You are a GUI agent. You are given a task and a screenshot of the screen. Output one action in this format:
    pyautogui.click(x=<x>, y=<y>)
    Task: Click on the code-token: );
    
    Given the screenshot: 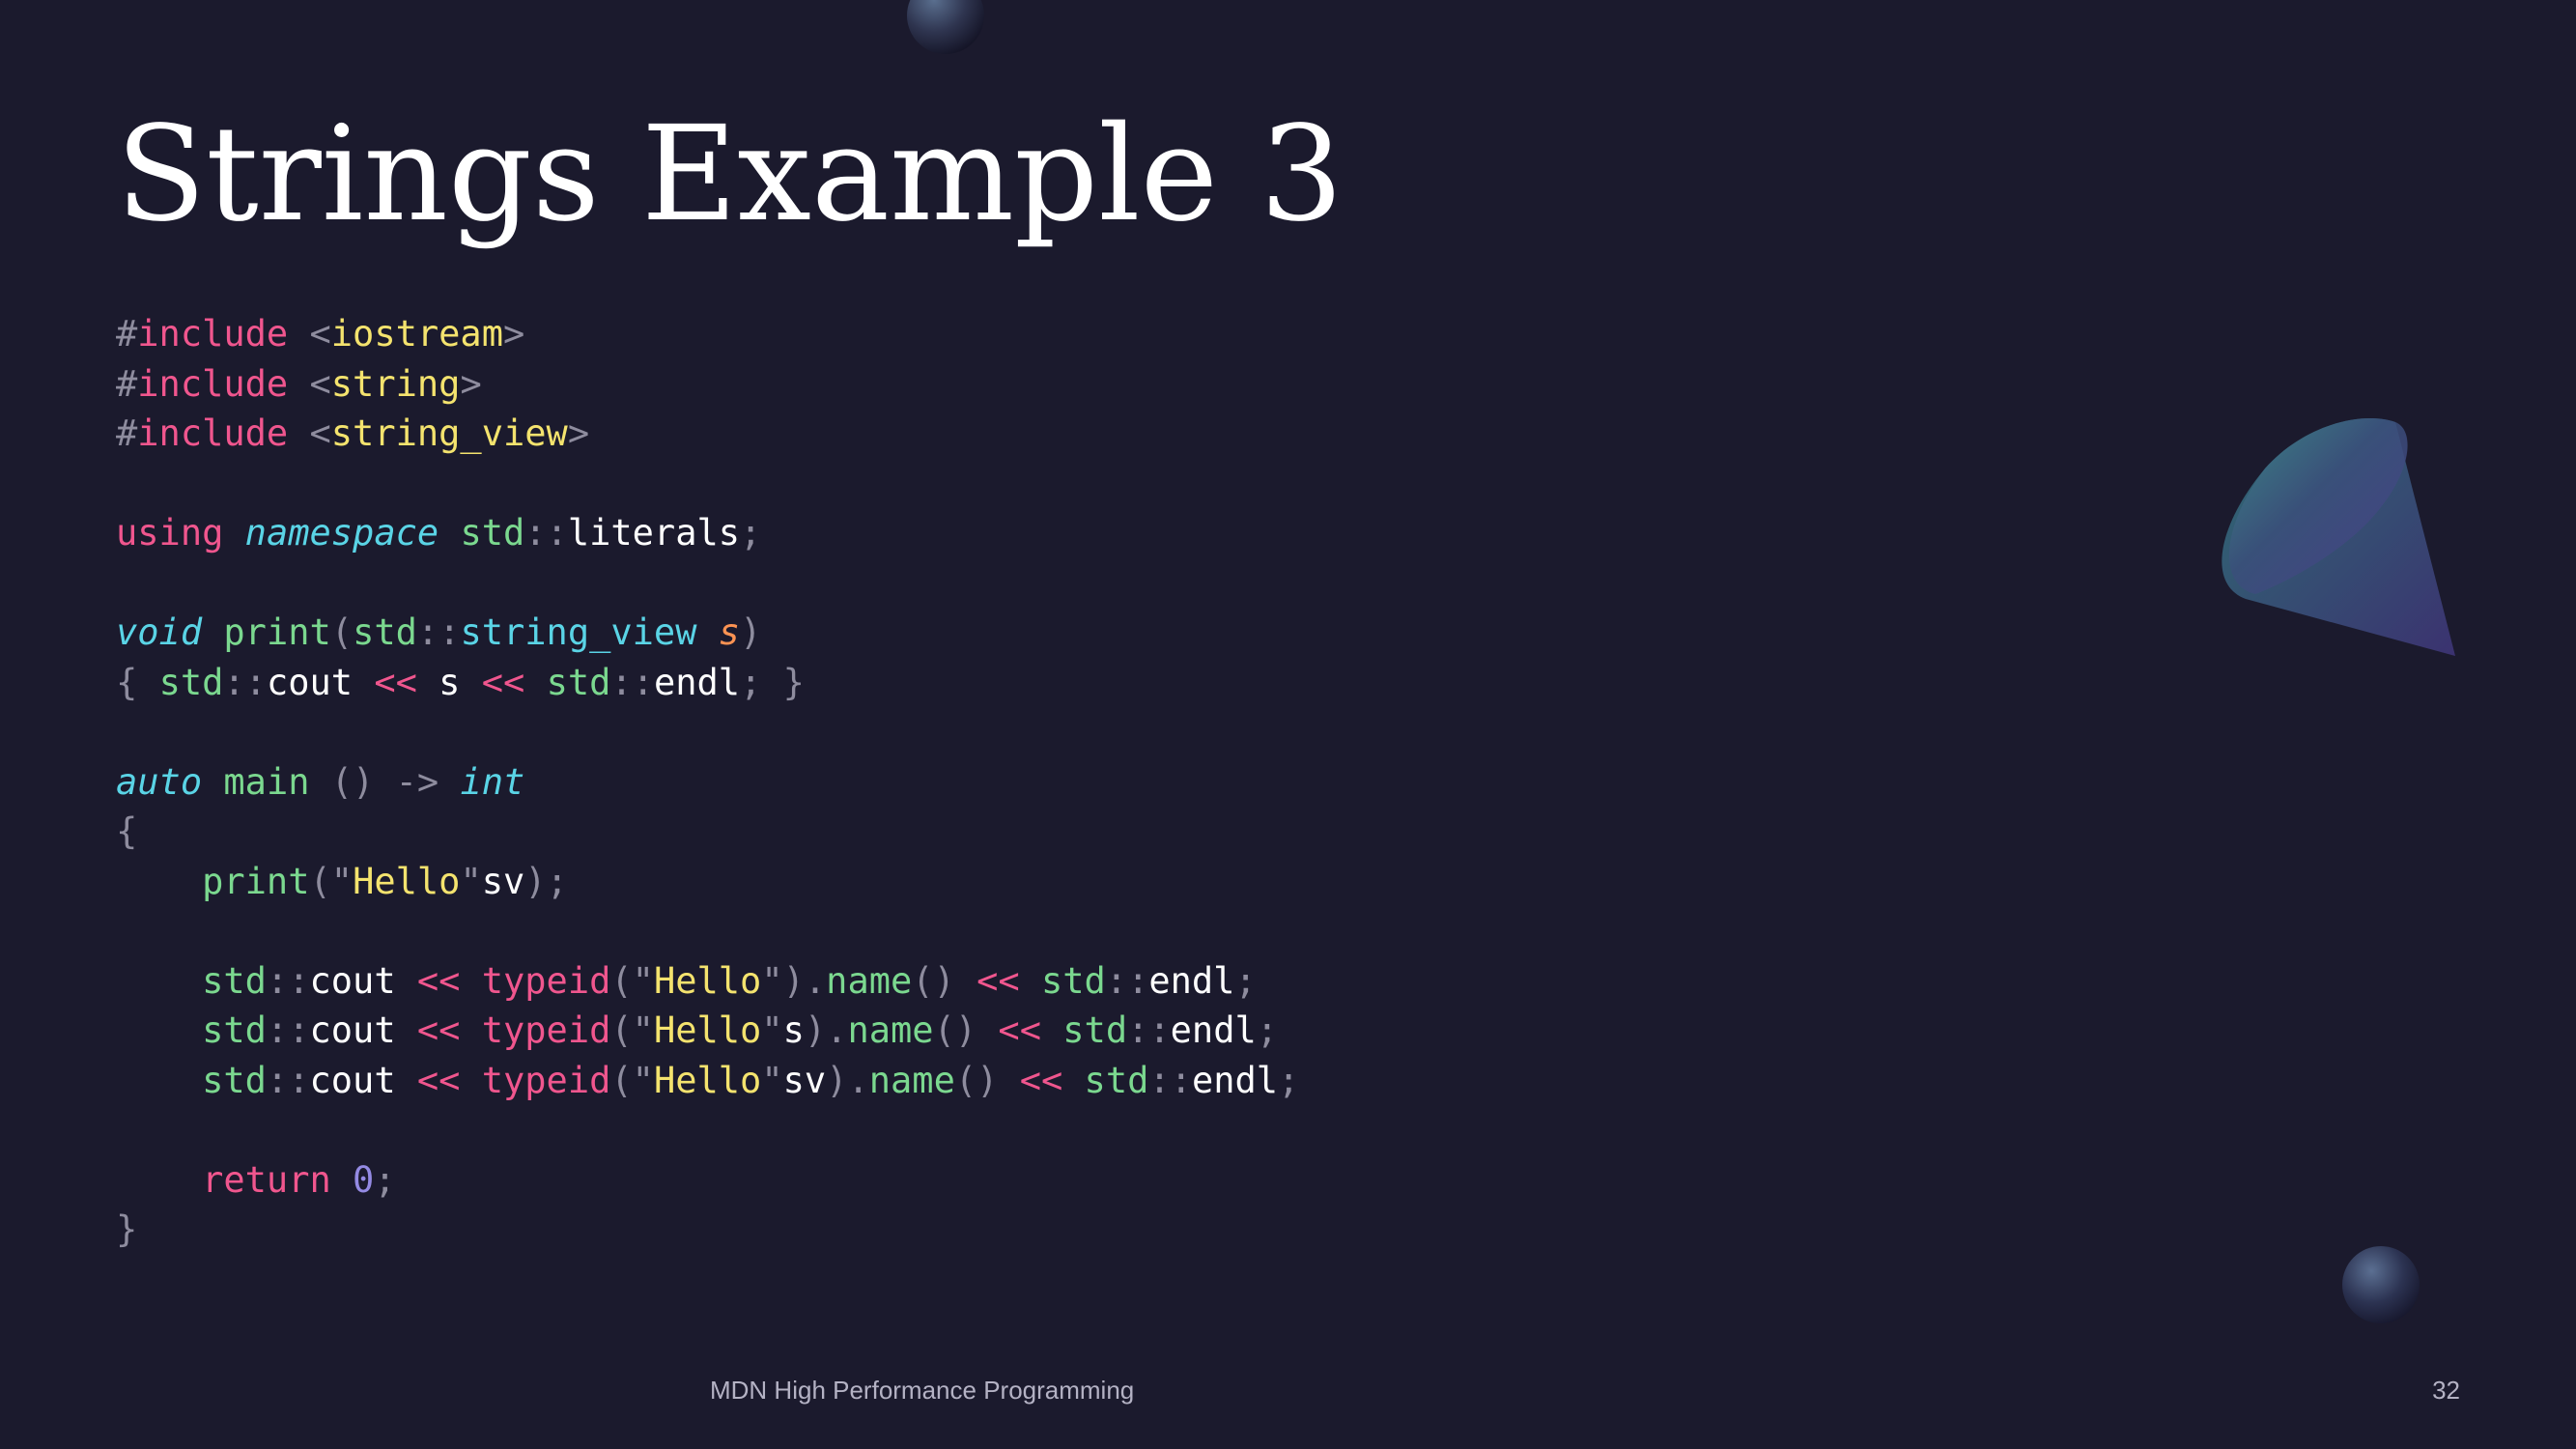 What is the action you would take?
    pyautogui.click(x=546, y=881)
    